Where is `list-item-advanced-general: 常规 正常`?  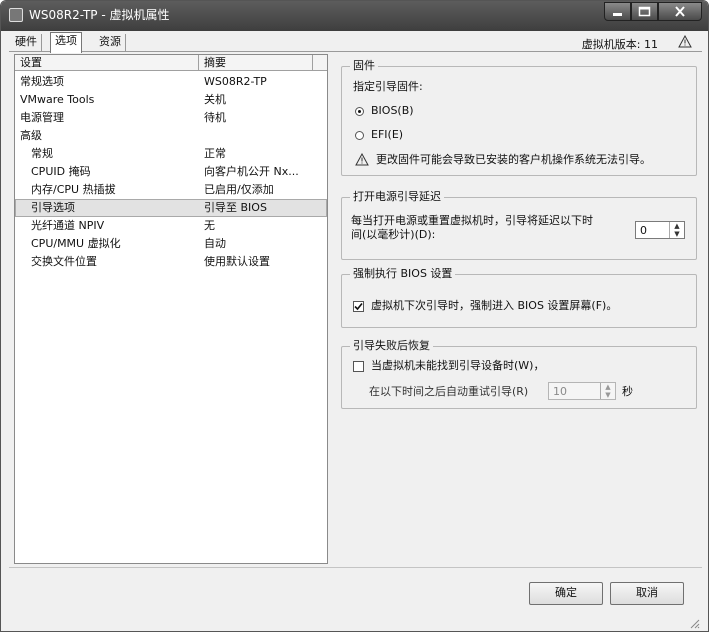 list-item-advanced-general: 常规 正常 is located at coordinates (171, 154).